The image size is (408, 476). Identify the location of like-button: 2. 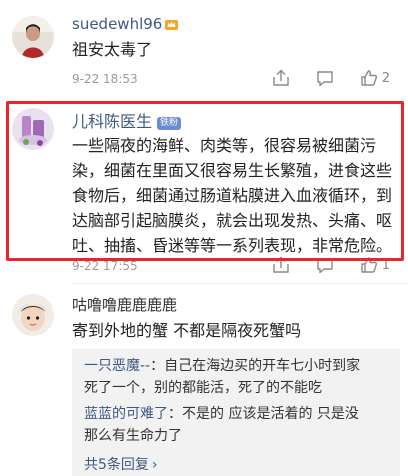
(375, 78).